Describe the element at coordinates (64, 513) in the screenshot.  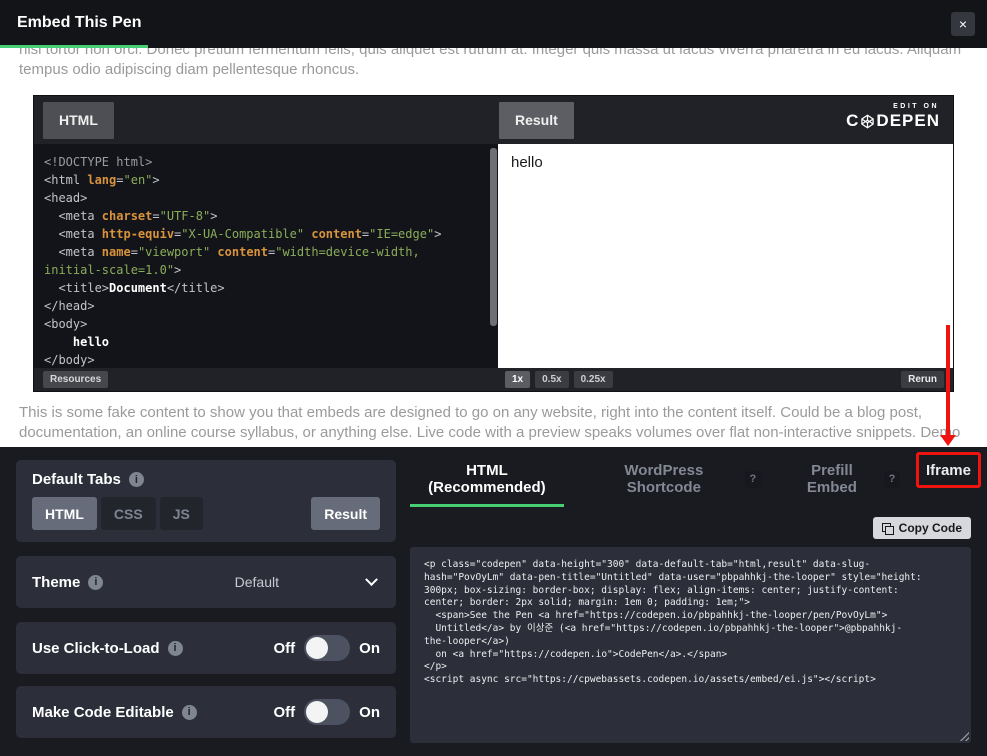
I see `default-tab-html-button: HTML` at that location.